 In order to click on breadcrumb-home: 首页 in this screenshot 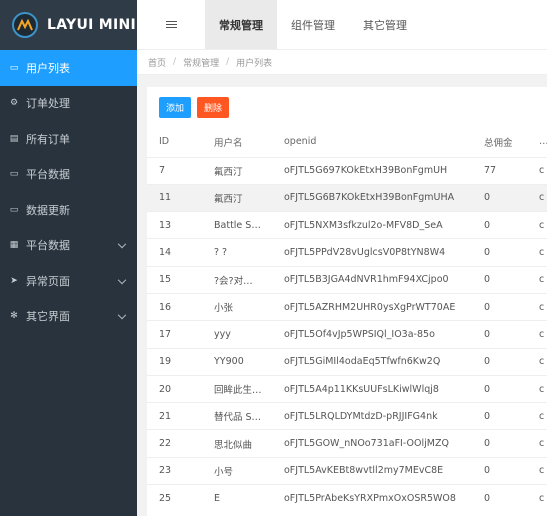, I will do `click(157, 62)`.